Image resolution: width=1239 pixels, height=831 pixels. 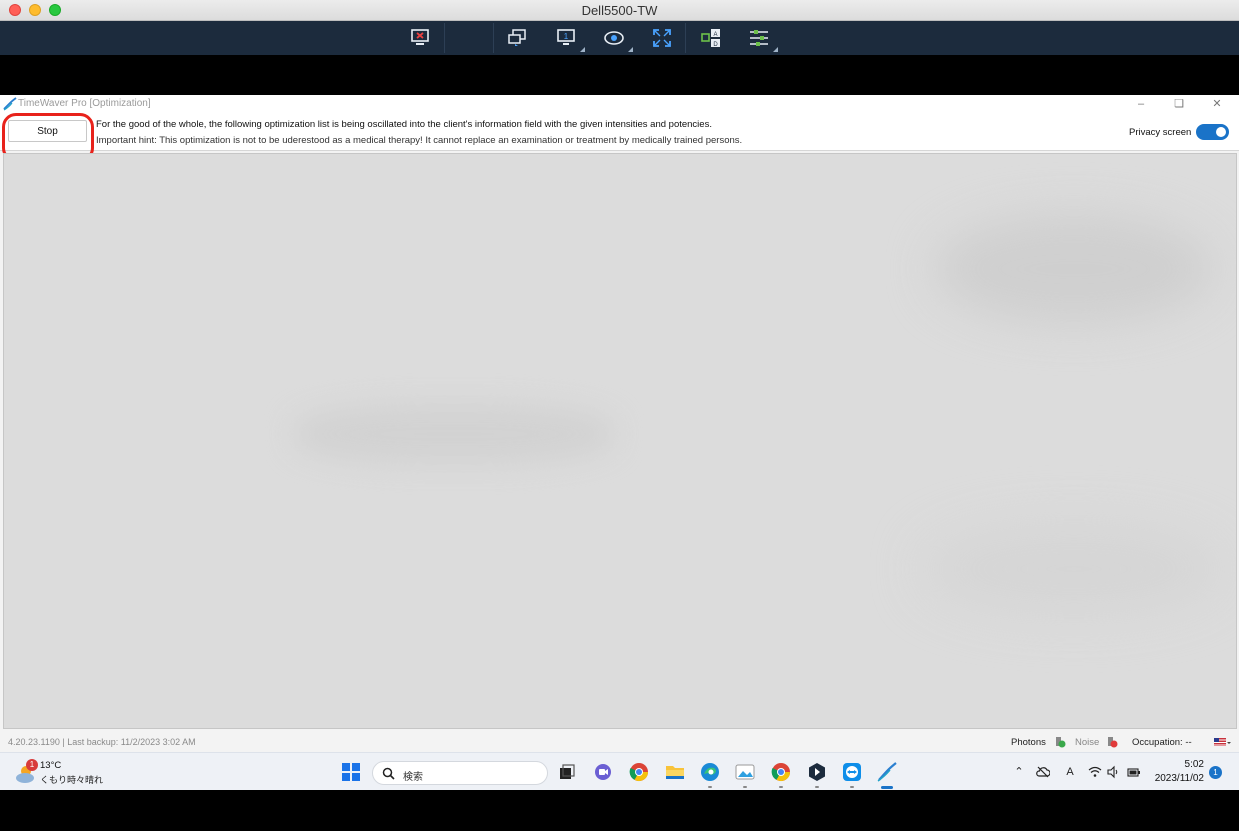 What do you see at coordinates (47, 131) in the screenshot?
I see `stop-button: Stop` at bounding box center [47, 131].